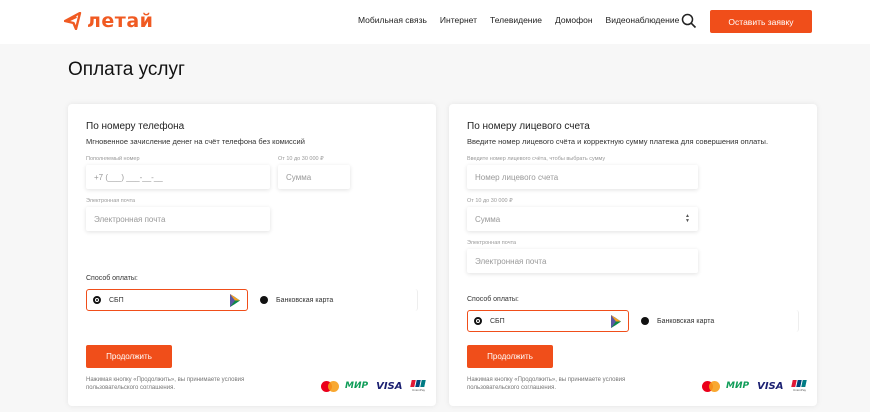 This screenshot has width=870, height=412. I want to click on nav-item-intercom: Домофон, so click(574, 20).